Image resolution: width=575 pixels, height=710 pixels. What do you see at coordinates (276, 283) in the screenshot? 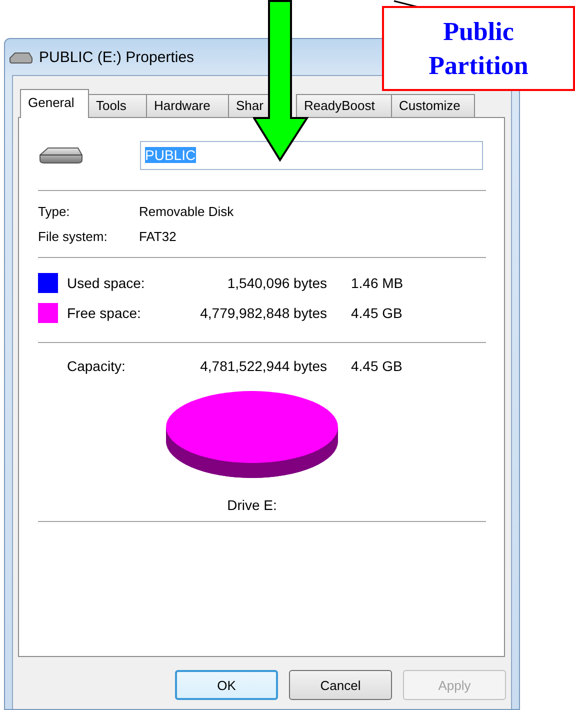
I see `space-bytes: 1,540,096 bytes` at bounding box center [276, 283].